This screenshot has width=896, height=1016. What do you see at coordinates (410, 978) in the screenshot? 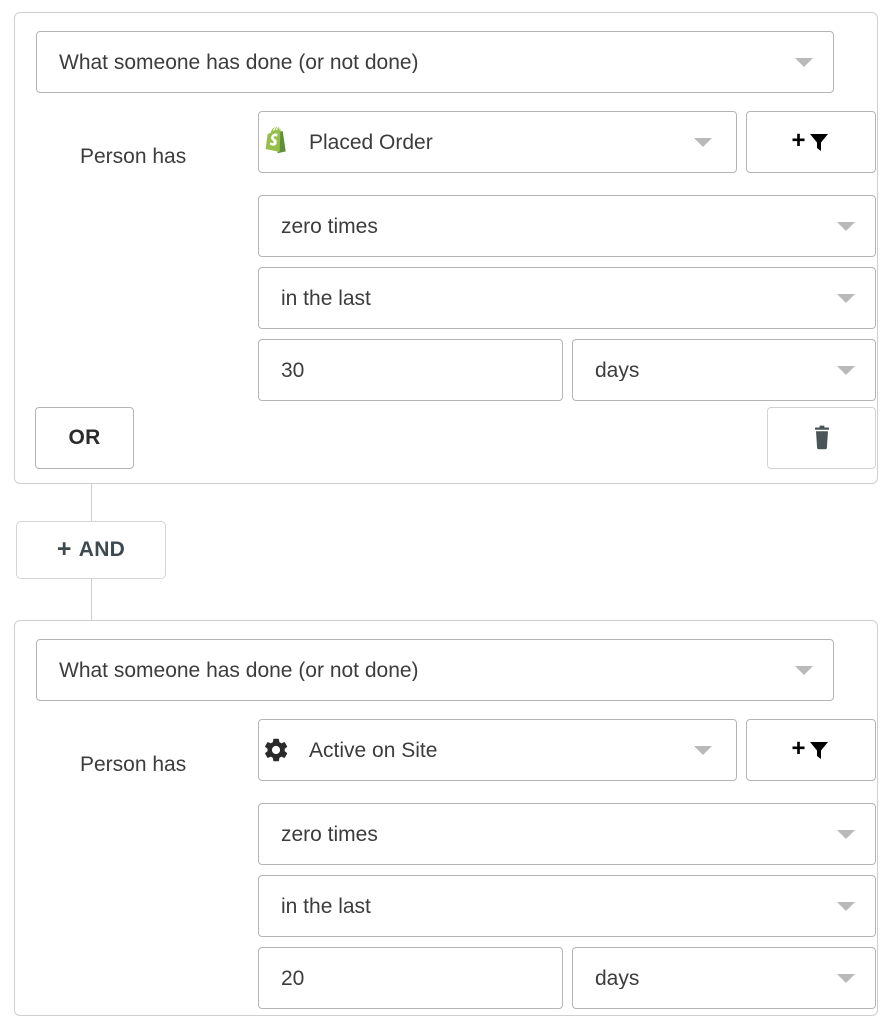
I see `amount-input: 20` at bounding box center [410, 978].